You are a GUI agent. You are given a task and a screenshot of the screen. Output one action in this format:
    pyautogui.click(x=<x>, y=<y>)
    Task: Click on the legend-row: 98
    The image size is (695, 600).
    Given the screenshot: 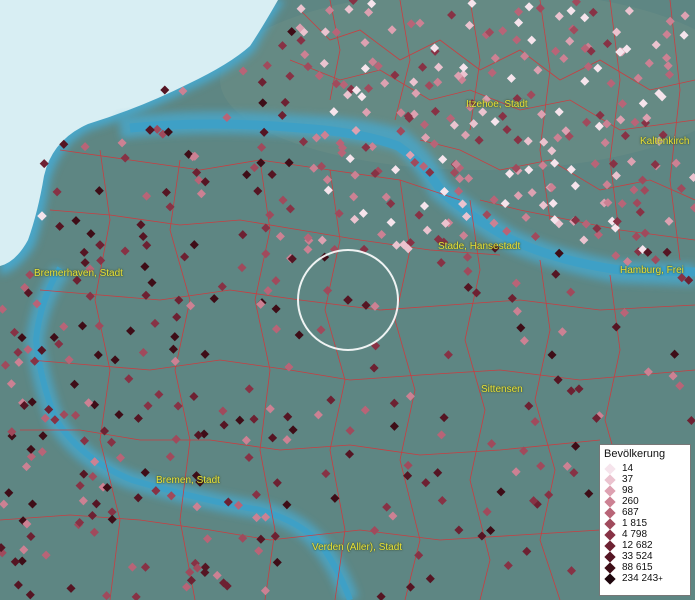 What is the action you would take?
    pyautogui.click(x=645, y=490)
    